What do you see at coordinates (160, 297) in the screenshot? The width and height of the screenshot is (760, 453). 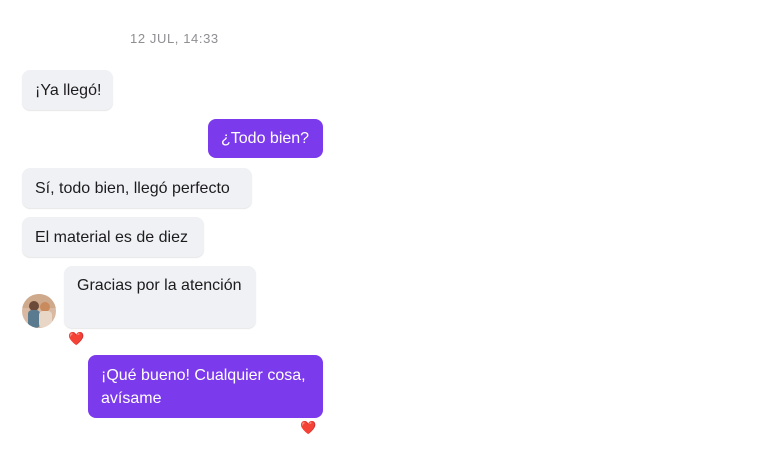 I see `incoming-message-bubble: Gracias por la atención` at bounding box center [160, 297].